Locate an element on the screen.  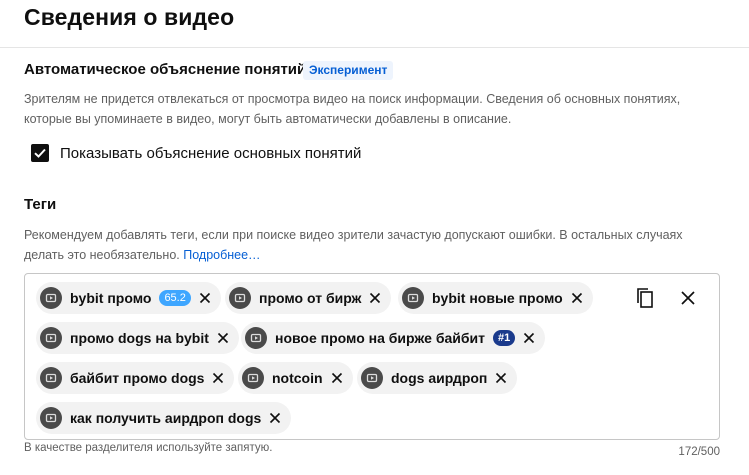
tag-label: промо dogs на bybit is located at coordinates (139, 338).